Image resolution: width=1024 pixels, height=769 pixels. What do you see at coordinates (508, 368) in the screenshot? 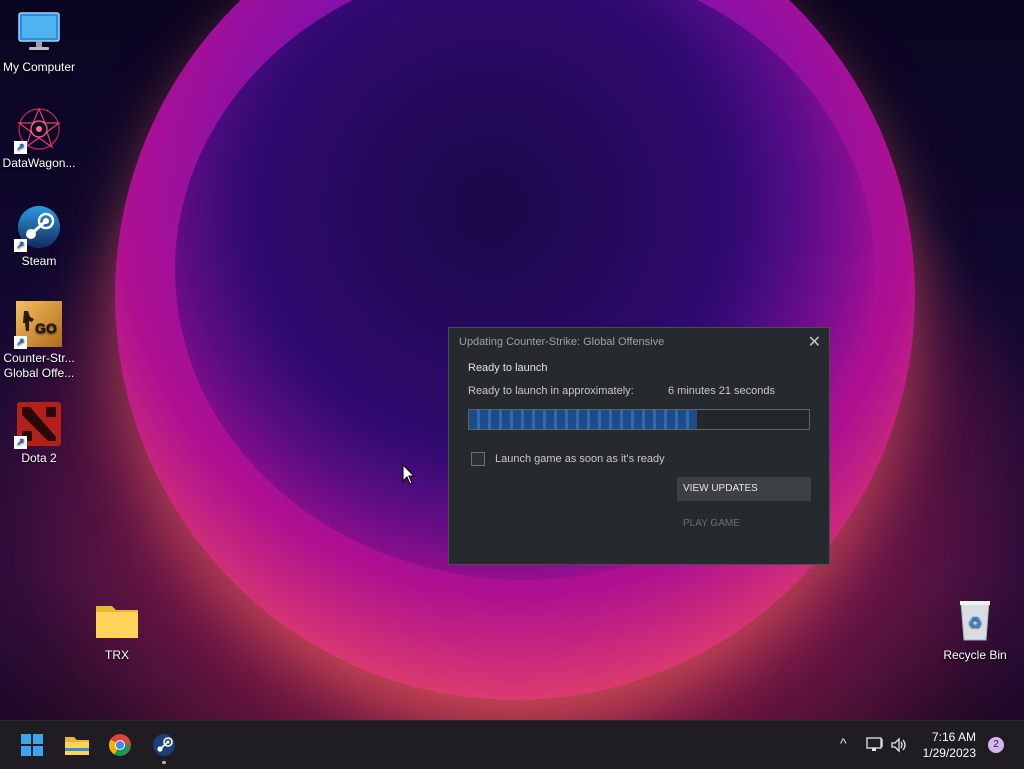
I see `status-text: Ready to launch` at bounding box center [508, 368].